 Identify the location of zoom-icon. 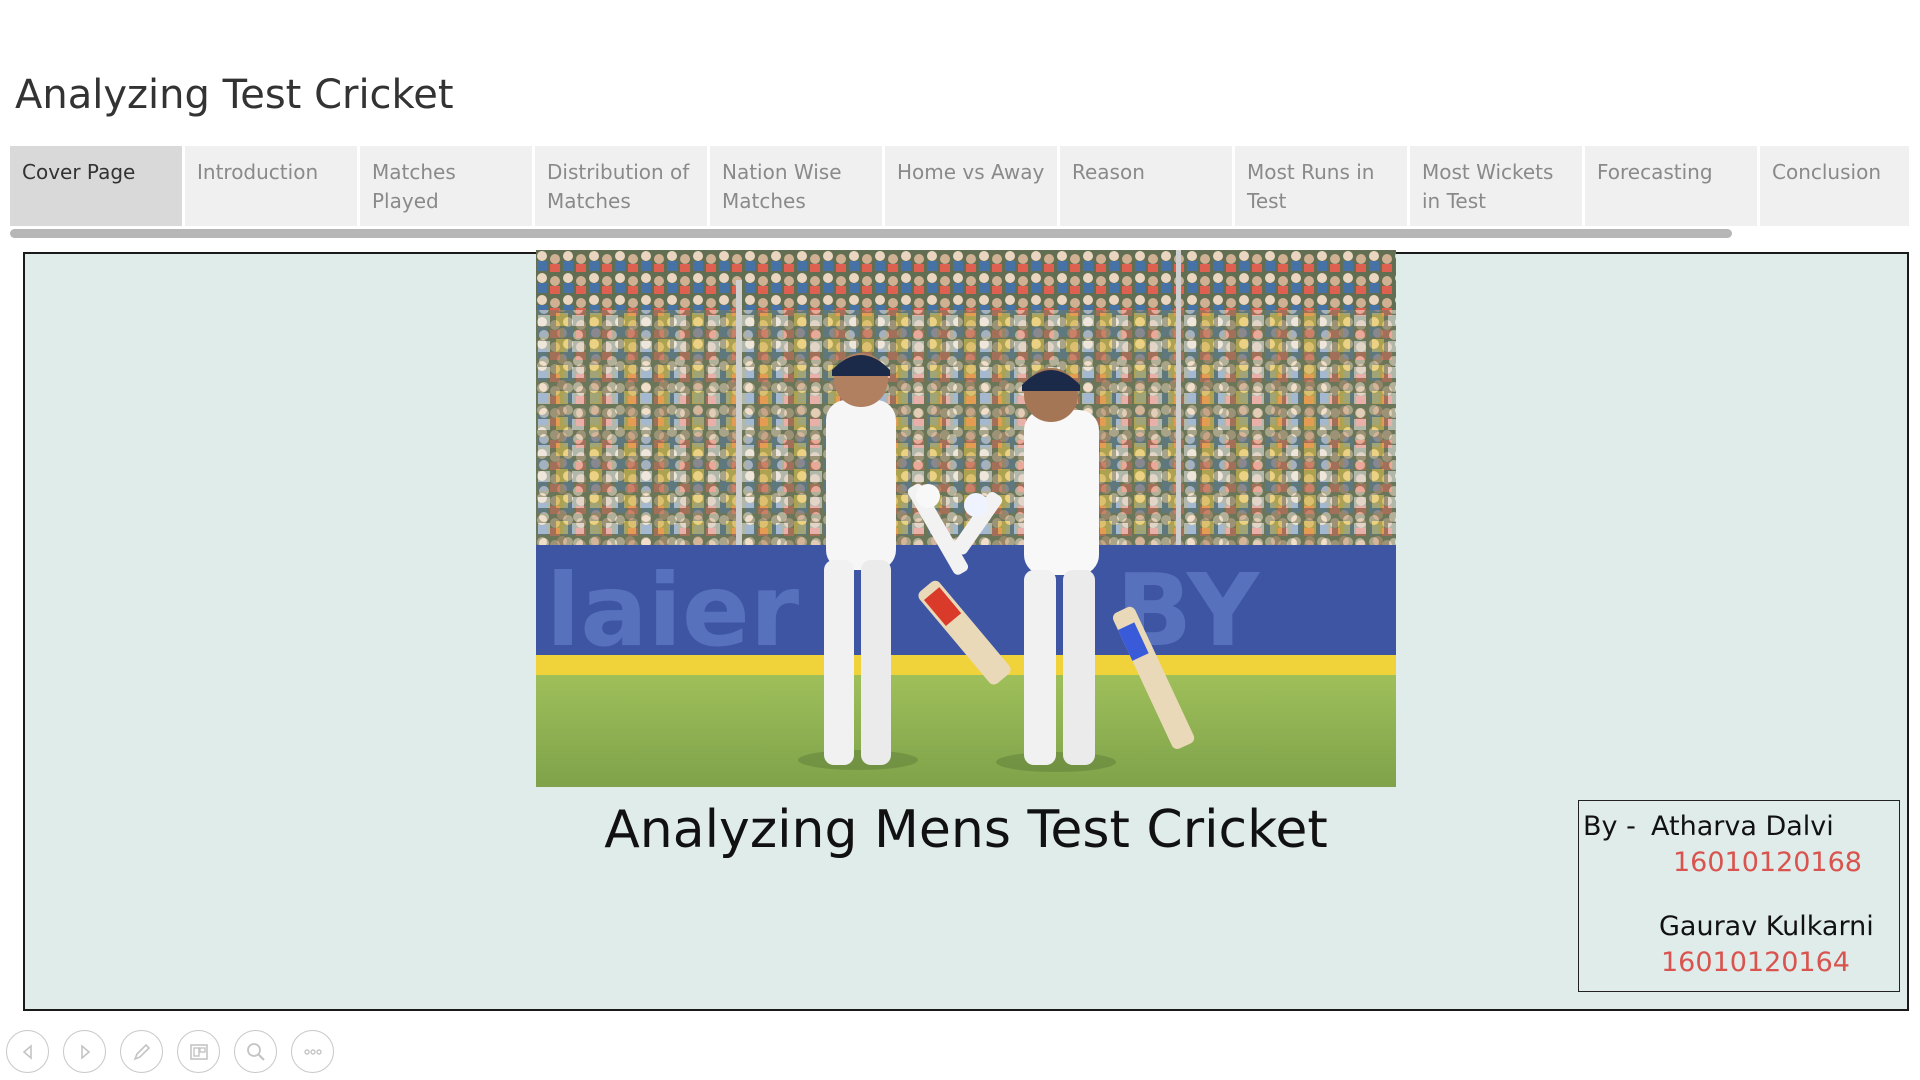
(255, 1051).